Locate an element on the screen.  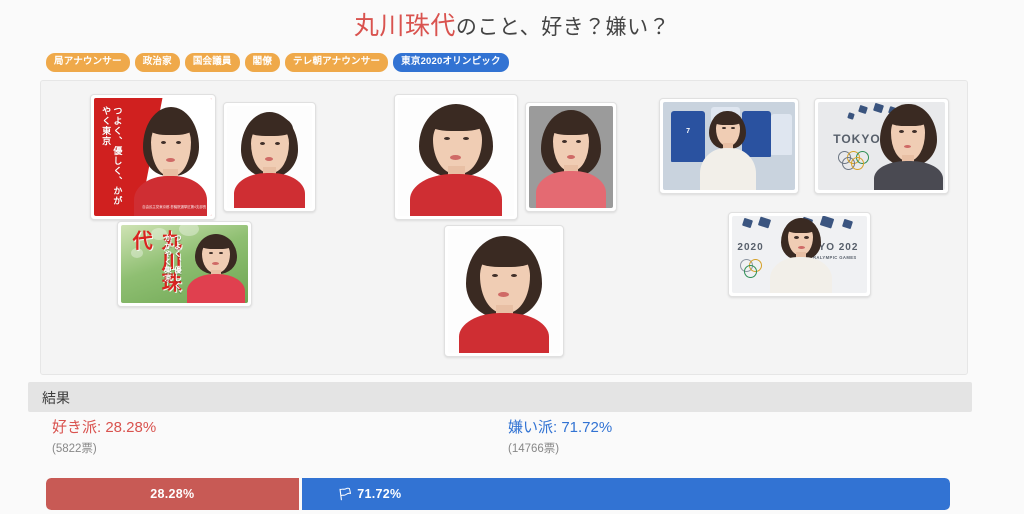
gallery-photo-paralympic-backdrop: 2020 KYO 202 RALYMPIC GAMES is located at coordinates (799, 254).